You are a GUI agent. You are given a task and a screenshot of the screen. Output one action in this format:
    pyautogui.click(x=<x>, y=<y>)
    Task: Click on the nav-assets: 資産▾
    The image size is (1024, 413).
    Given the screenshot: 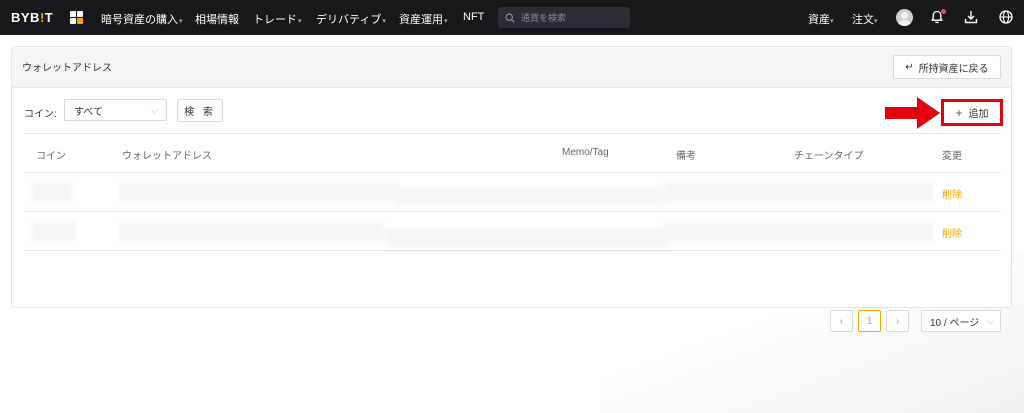 What is the action you would take?
    pyautogui.click(x=821, y=19)
    